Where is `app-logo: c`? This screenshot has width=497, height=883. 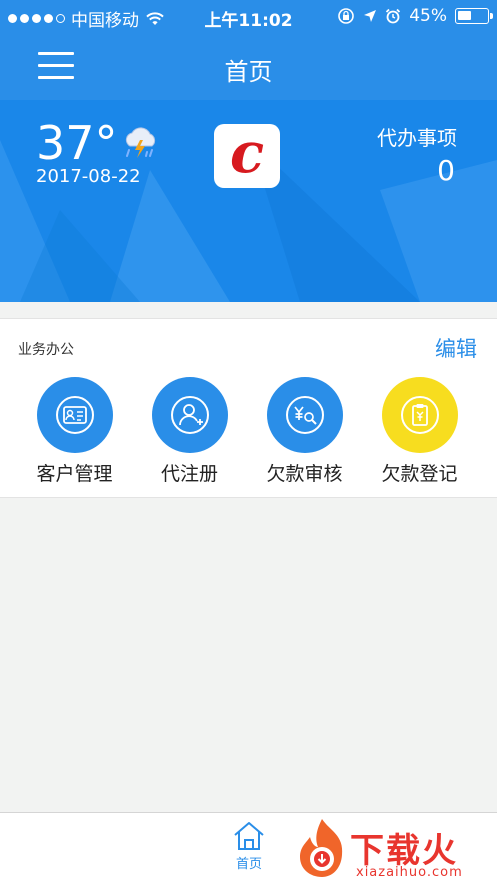 app-logo: c is located at coordinates (247, 156).